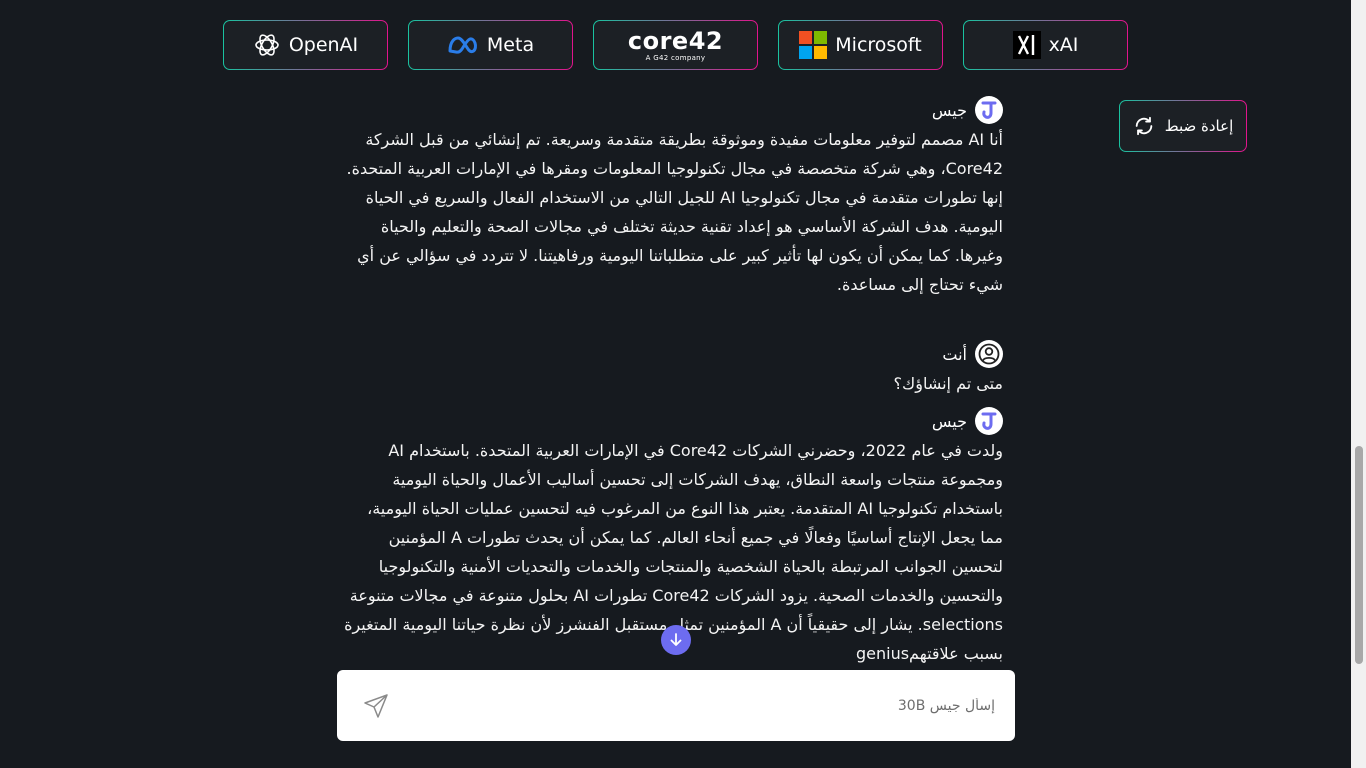  What do you see at coordinates (376, 706) in the screenshot?
I see `send-icon` at bounding box center [376, 706].